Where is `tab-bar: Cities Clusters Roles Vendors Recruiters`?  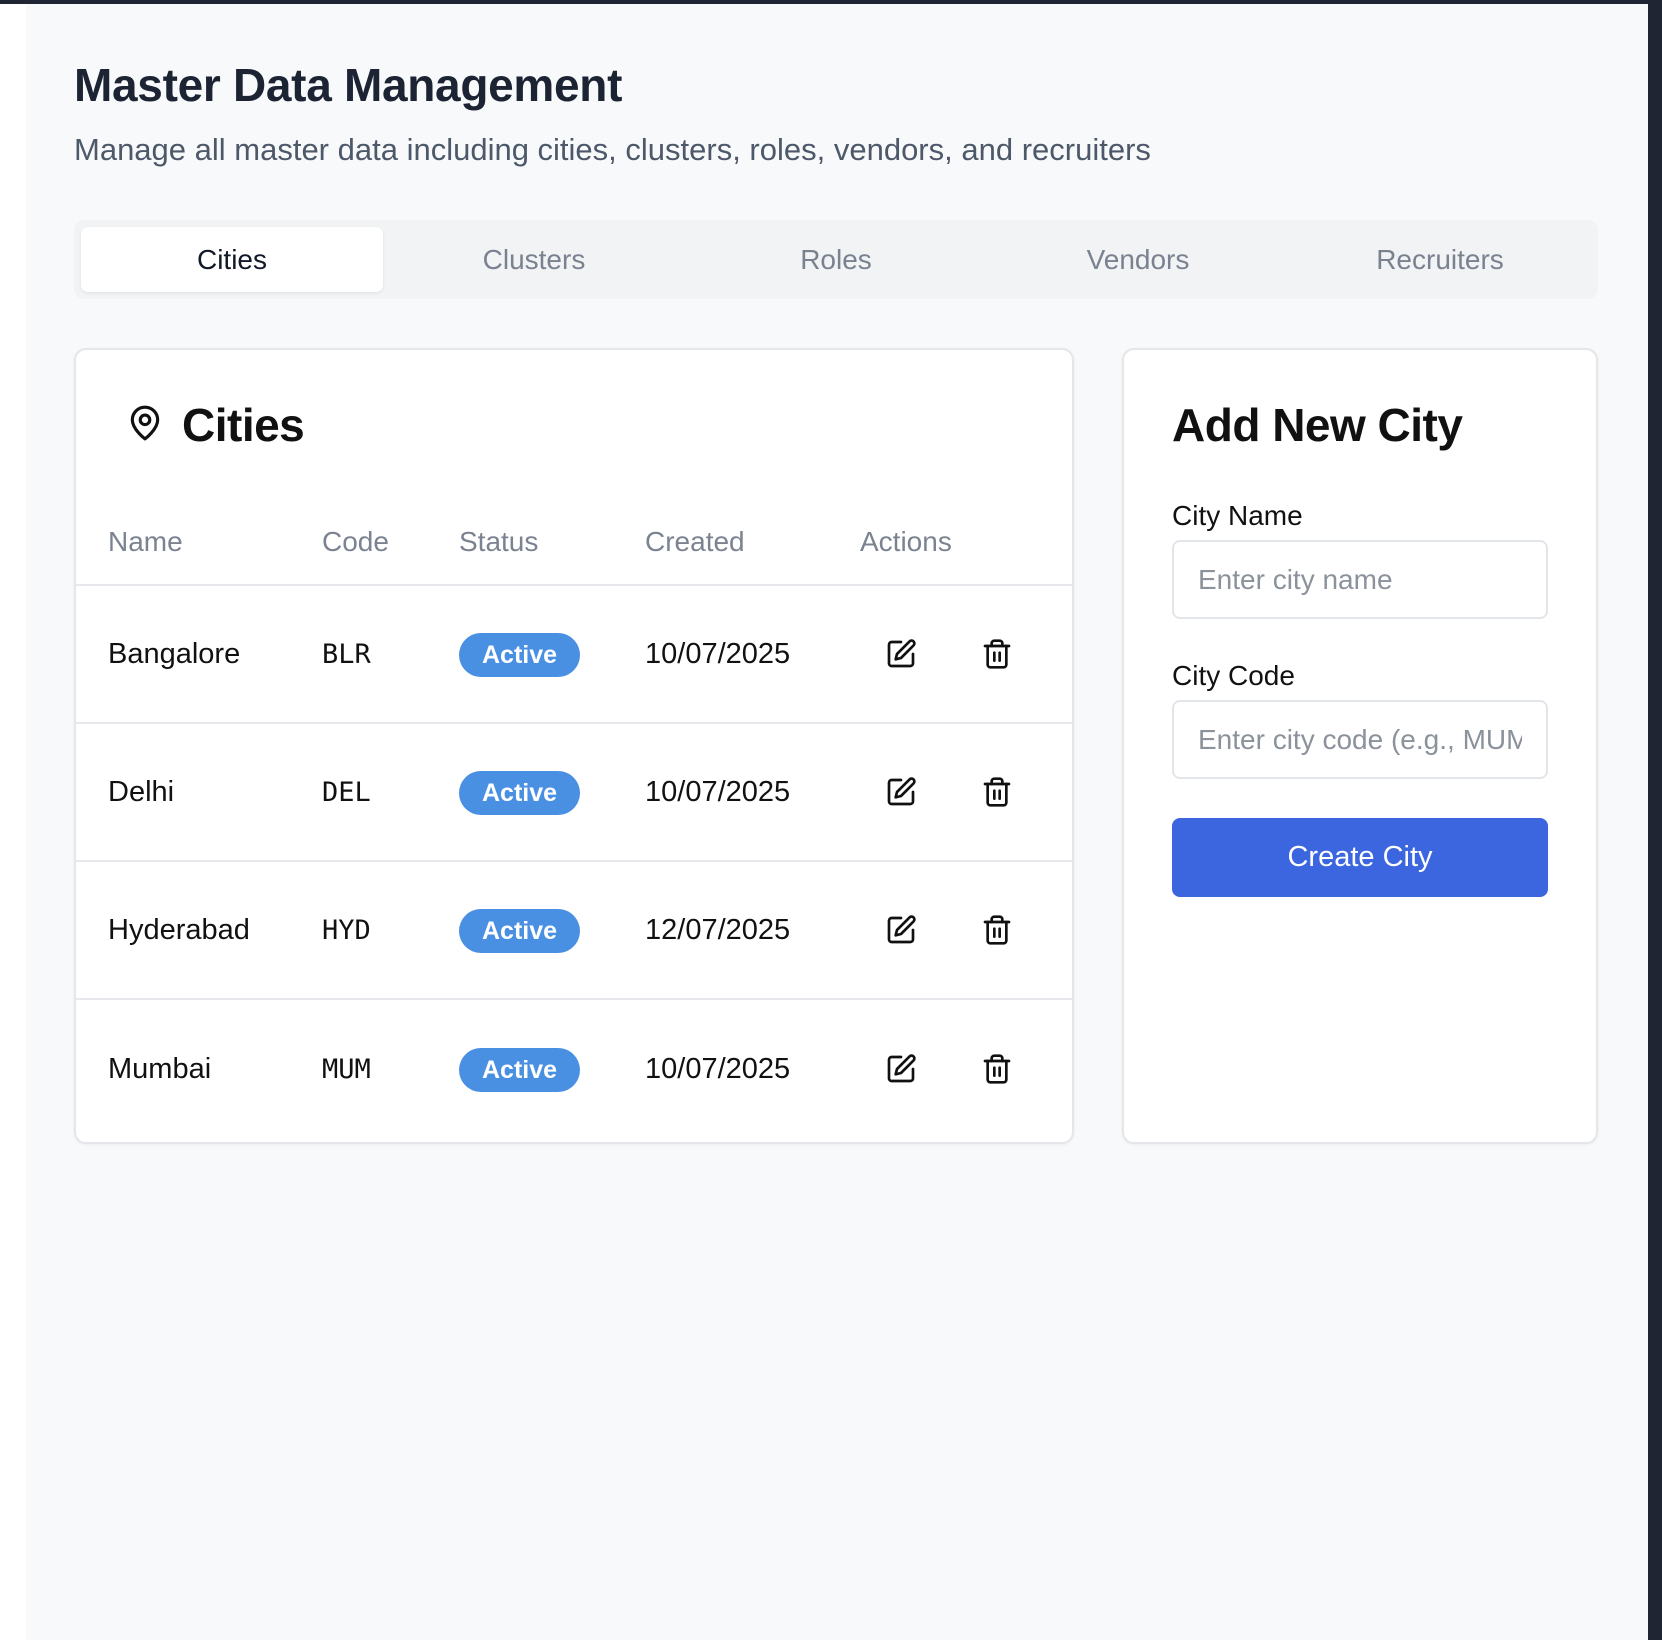 tab-bar: Cities Clusters Roles Vendors Recruiters is located at coordinates (836, 259).